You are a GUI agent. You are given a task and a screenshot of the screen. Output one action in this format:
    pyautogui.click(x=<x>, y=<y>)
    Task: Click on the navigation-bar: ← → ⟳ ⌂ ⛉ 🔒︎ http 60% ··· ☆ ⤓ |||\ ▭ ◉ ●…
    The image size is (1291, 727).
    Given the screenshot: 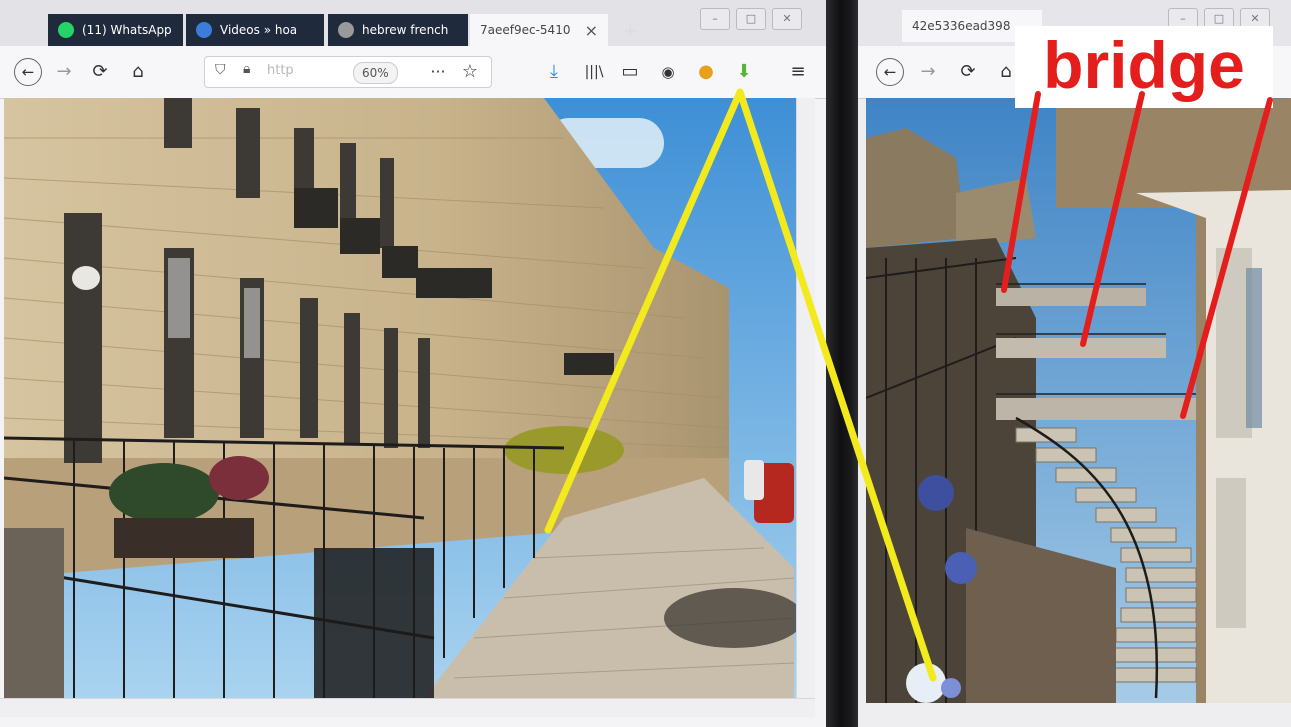 What is the action you would take?
    pyautogui.click(x=415, y=72)
    